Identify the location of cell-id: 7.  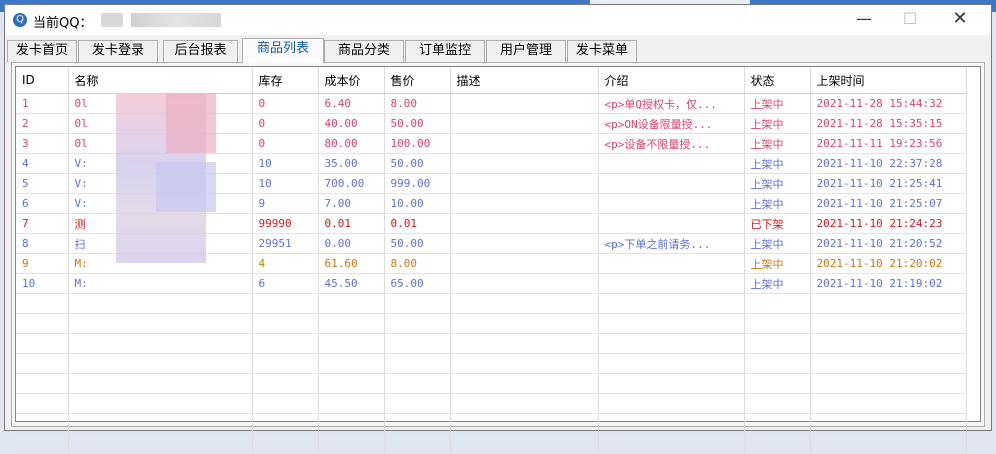
(42, 223).